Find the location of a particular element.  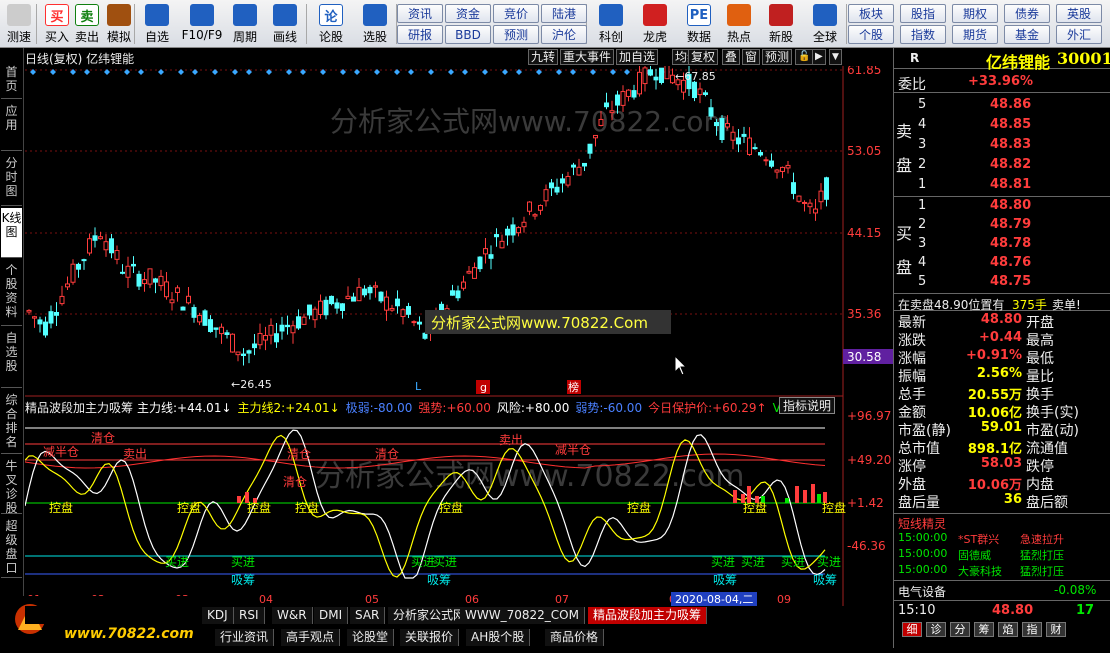

elf-stock: 固德威 is located at coordinates (974, 555).